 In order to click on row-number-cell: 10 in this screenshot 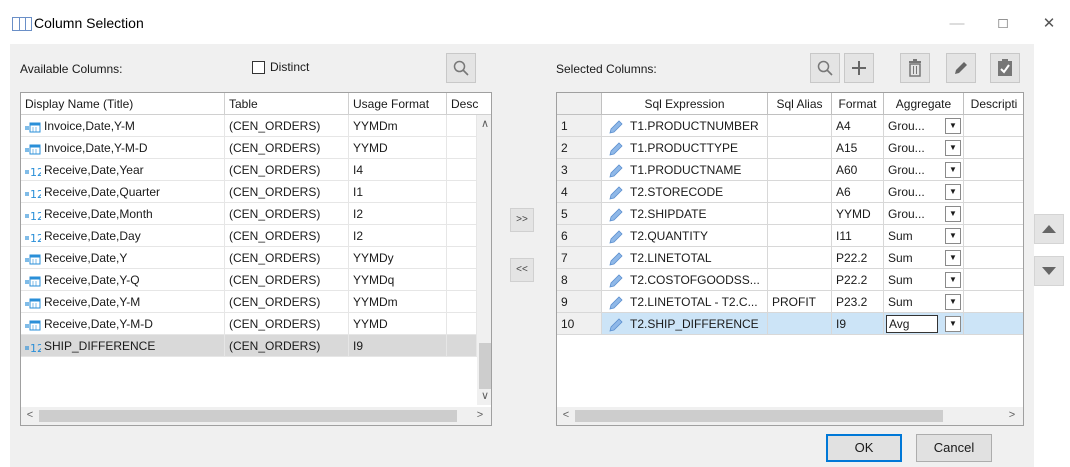, I will do `click(579, 324)`.